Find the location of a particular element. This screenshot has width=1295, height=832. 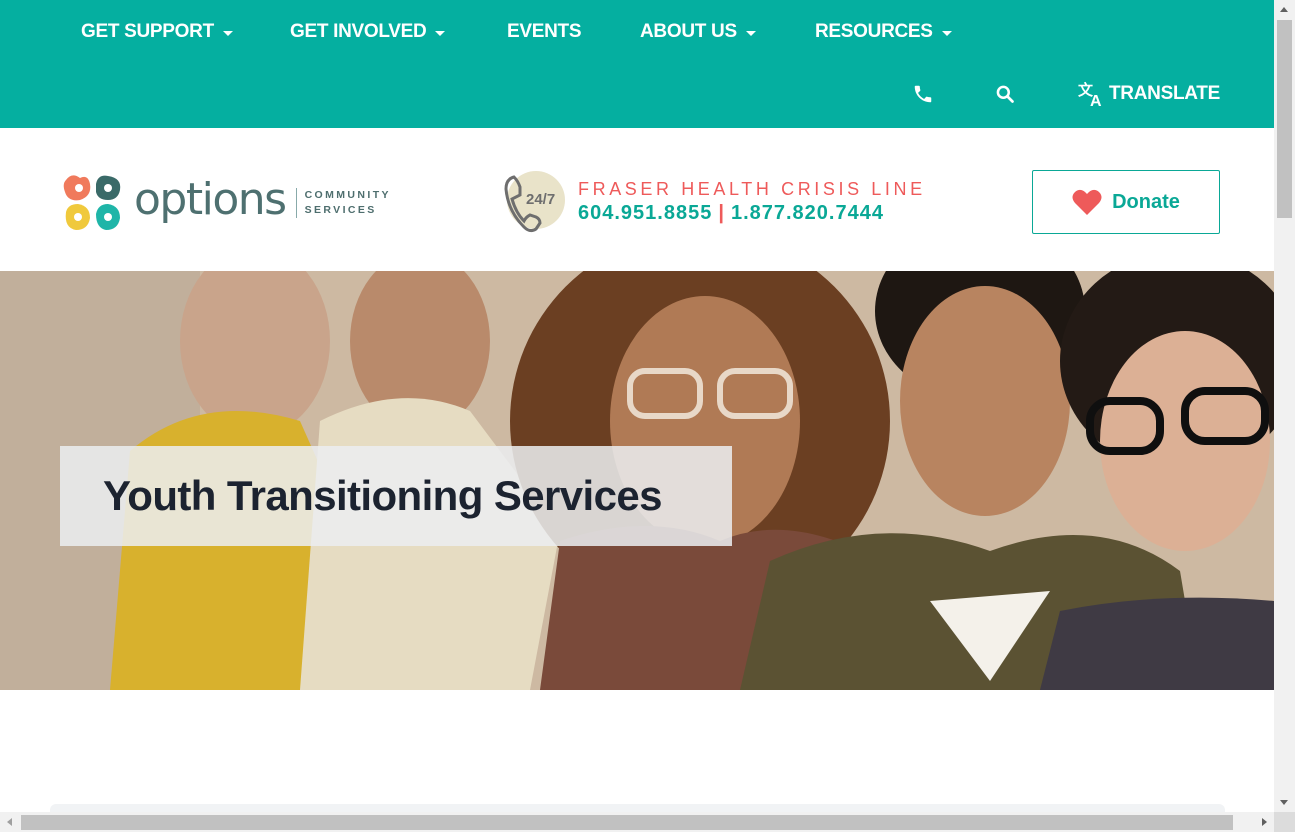

nav-label: RESOURCES is located at coordinates (874, 31).